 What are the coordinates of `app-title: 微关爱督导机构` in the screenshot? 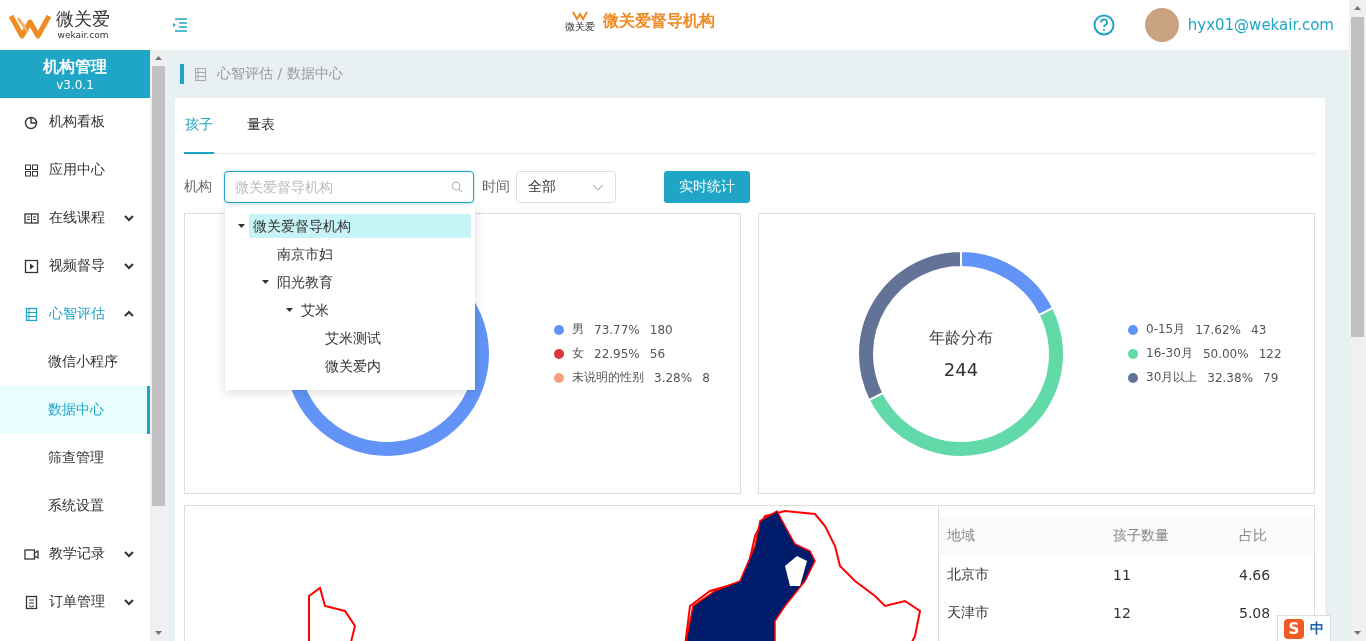 It's located at (659, 21).